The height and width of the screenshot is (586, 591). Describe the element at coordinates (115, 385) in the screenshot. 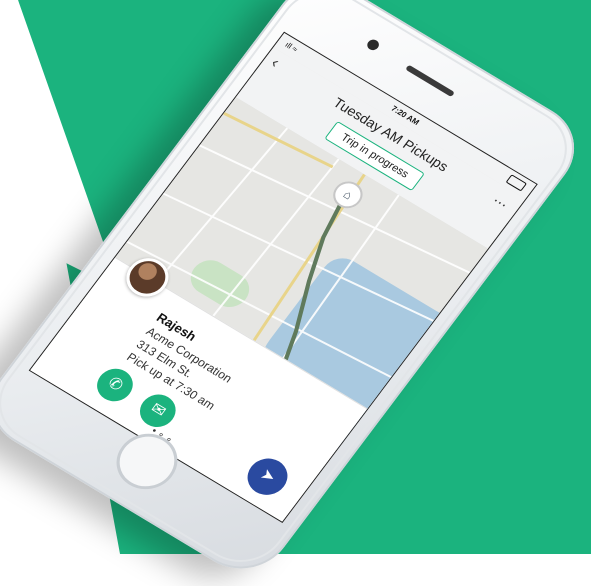

I see `phone-icon: ✆` at that location.